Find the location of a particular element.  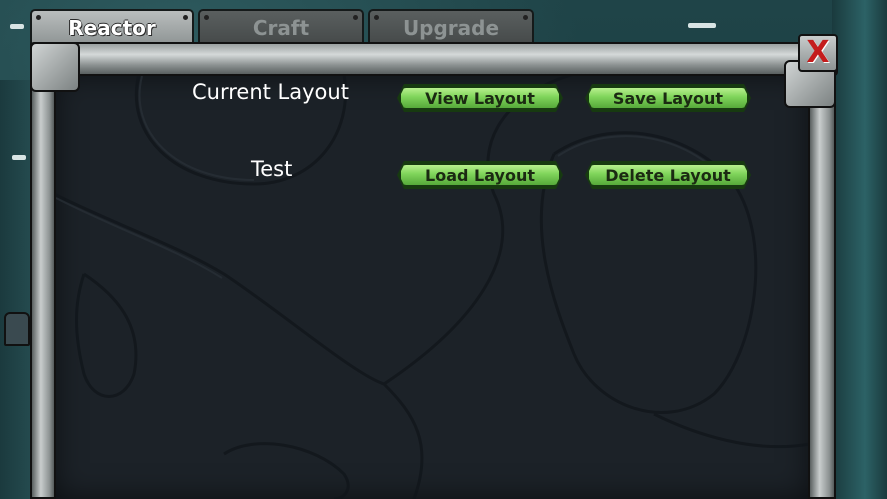

save-layout-button: Save Layout is located at coordinates (668, 98).